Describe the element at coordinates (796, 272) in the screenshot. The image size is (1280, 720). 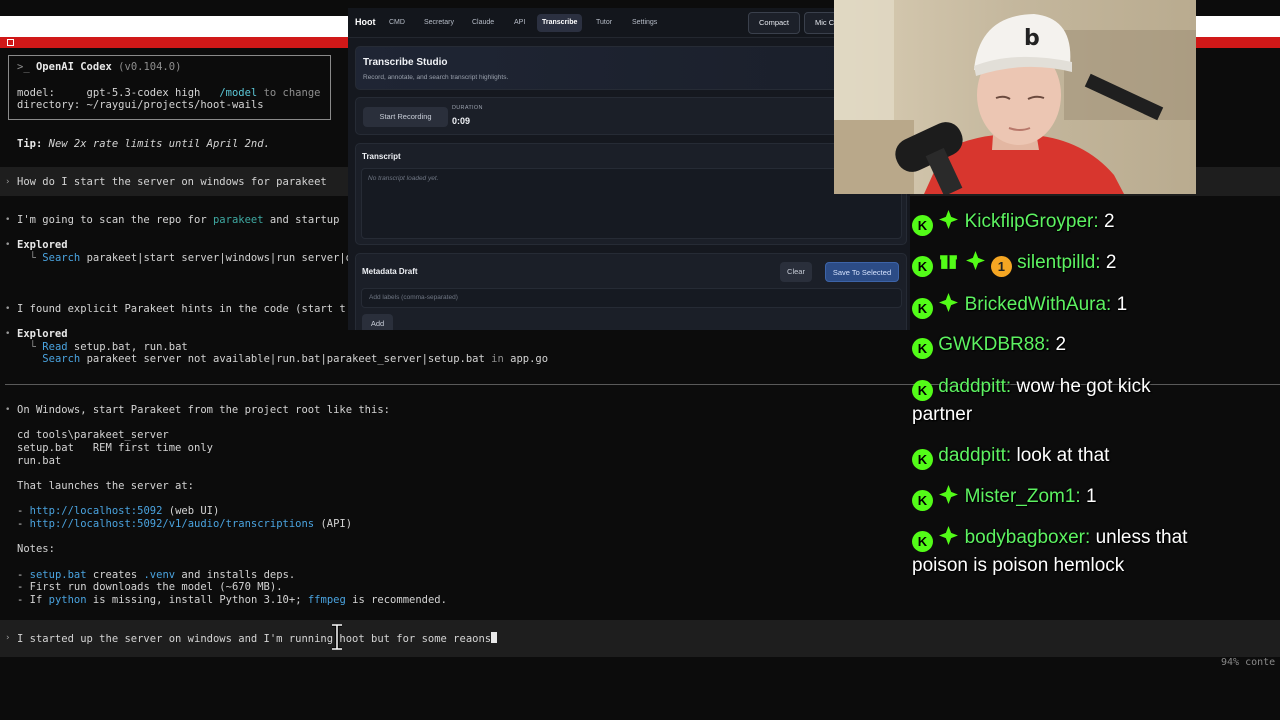
I see `clear-button: Clear` at that location.